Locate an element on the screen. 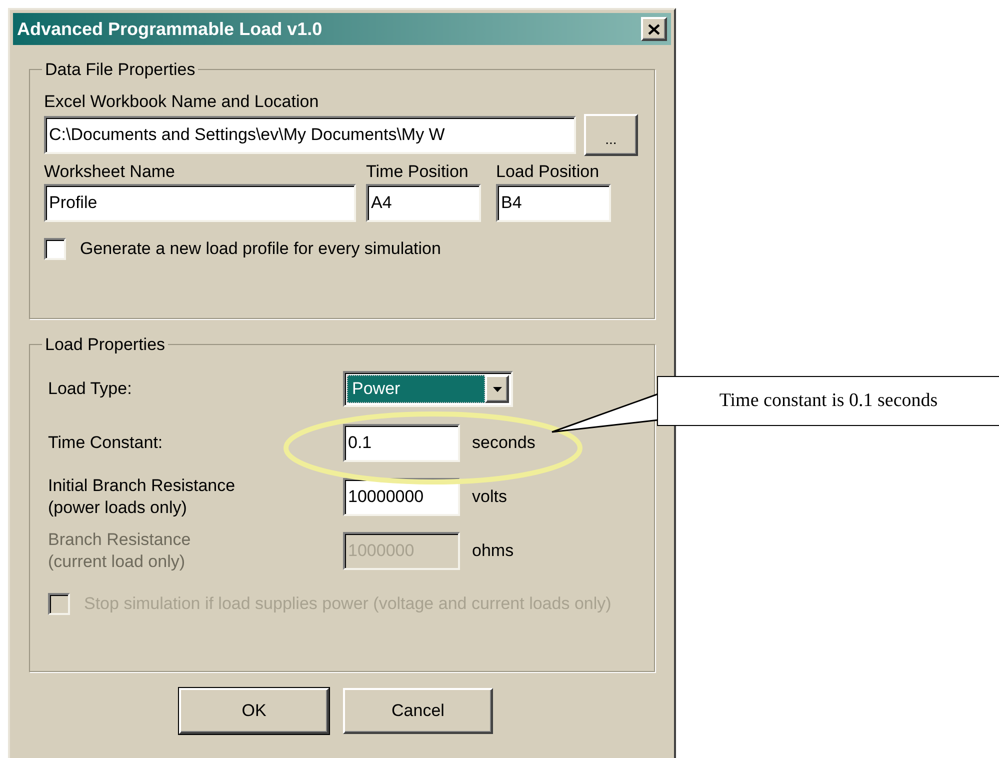  checkbox is located at coordinates (55, 249).